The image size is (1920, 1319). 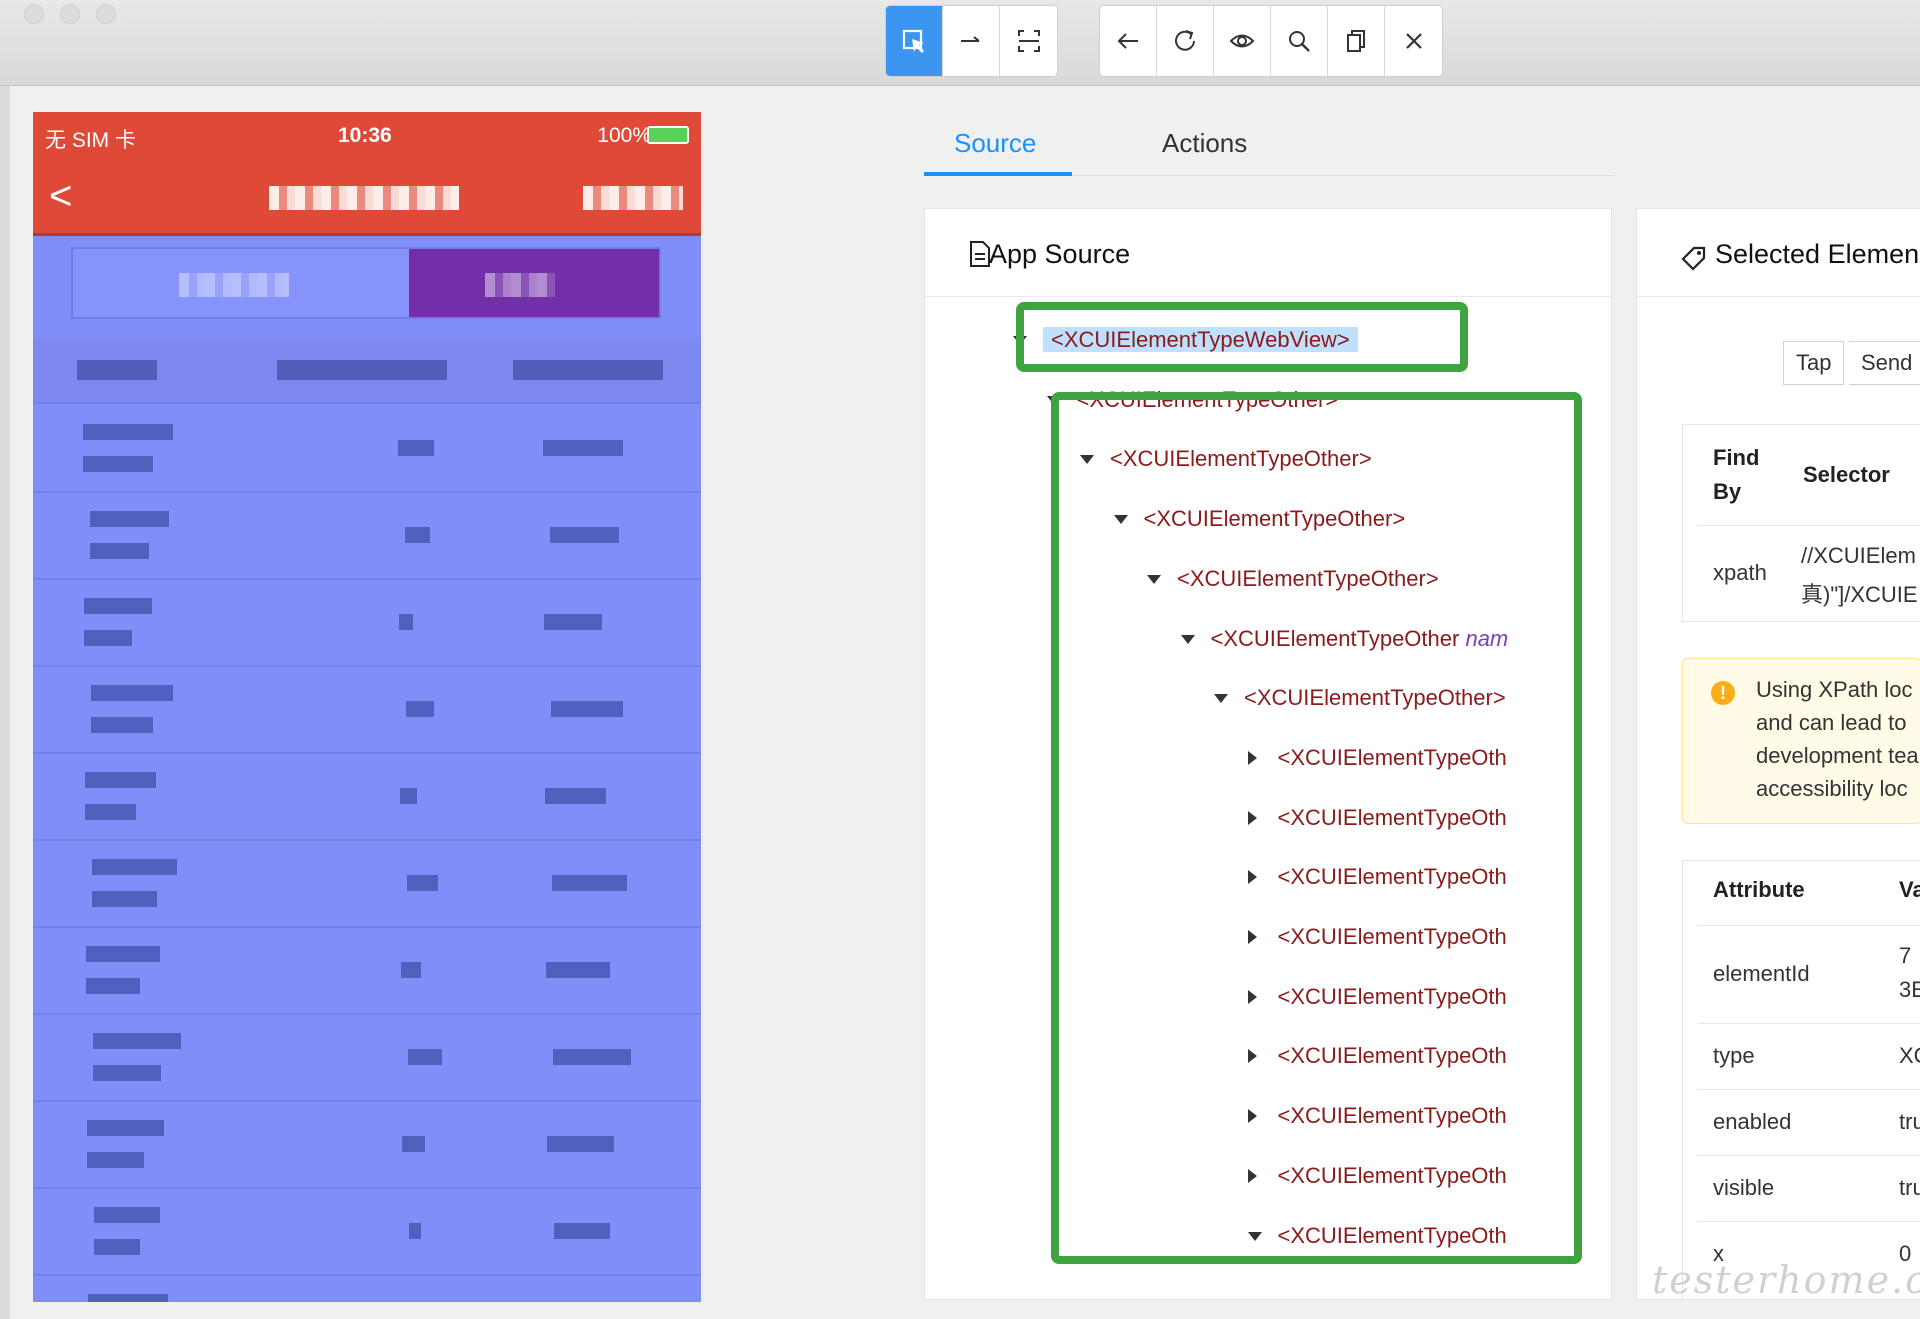 I want to click on xpath-value-line1: //XCUIElem, so click(x=1858, y=556).